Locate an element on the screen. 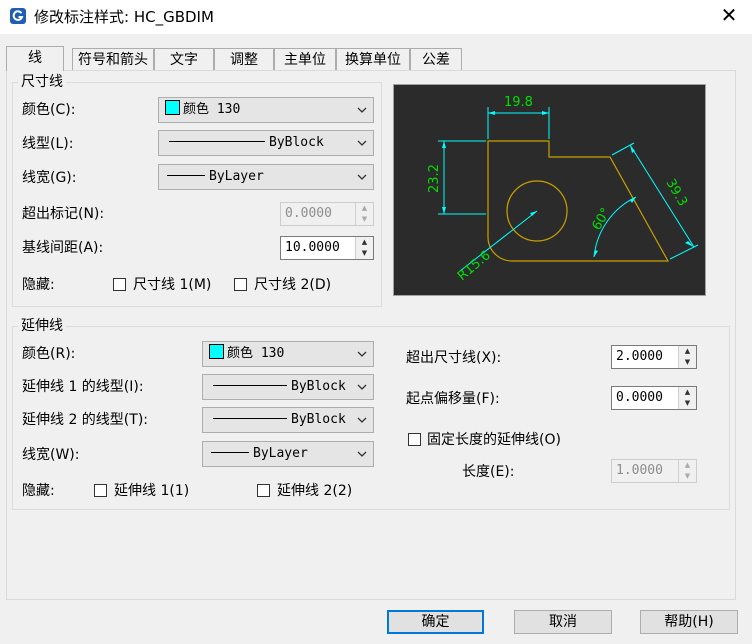  ext-linetype1-label: 延伸线 1 的线型(I): is located at coordinates (83, 387).